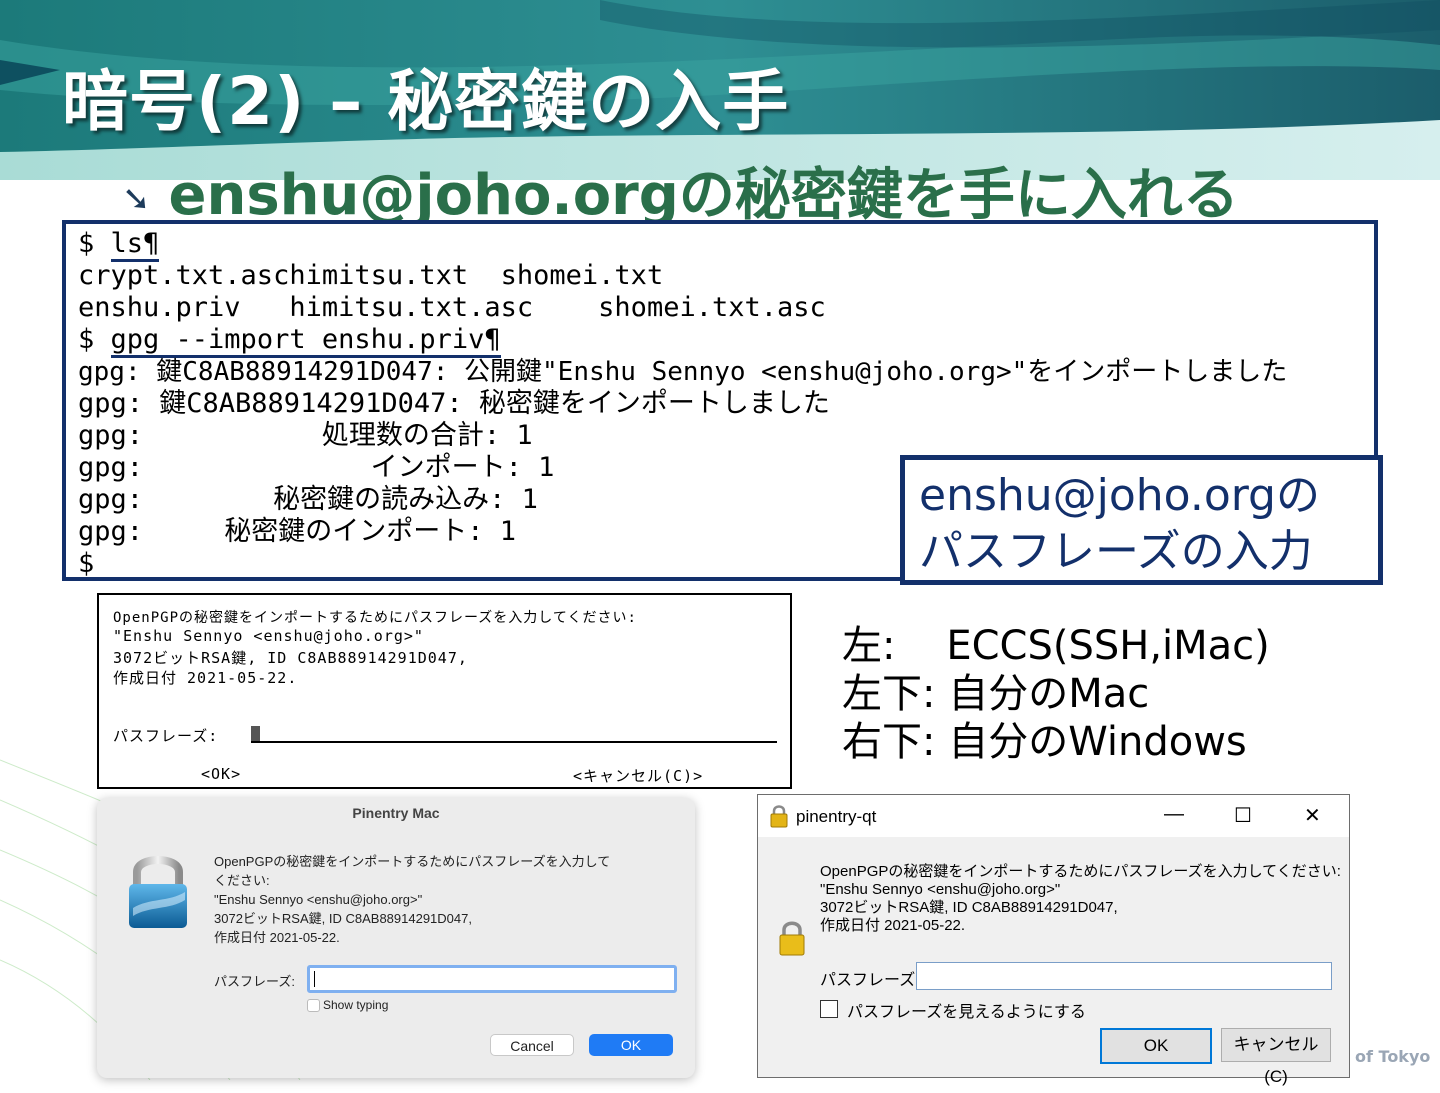  I want to click on mac-show-typing-label: Show typing, so click(356, 1005).